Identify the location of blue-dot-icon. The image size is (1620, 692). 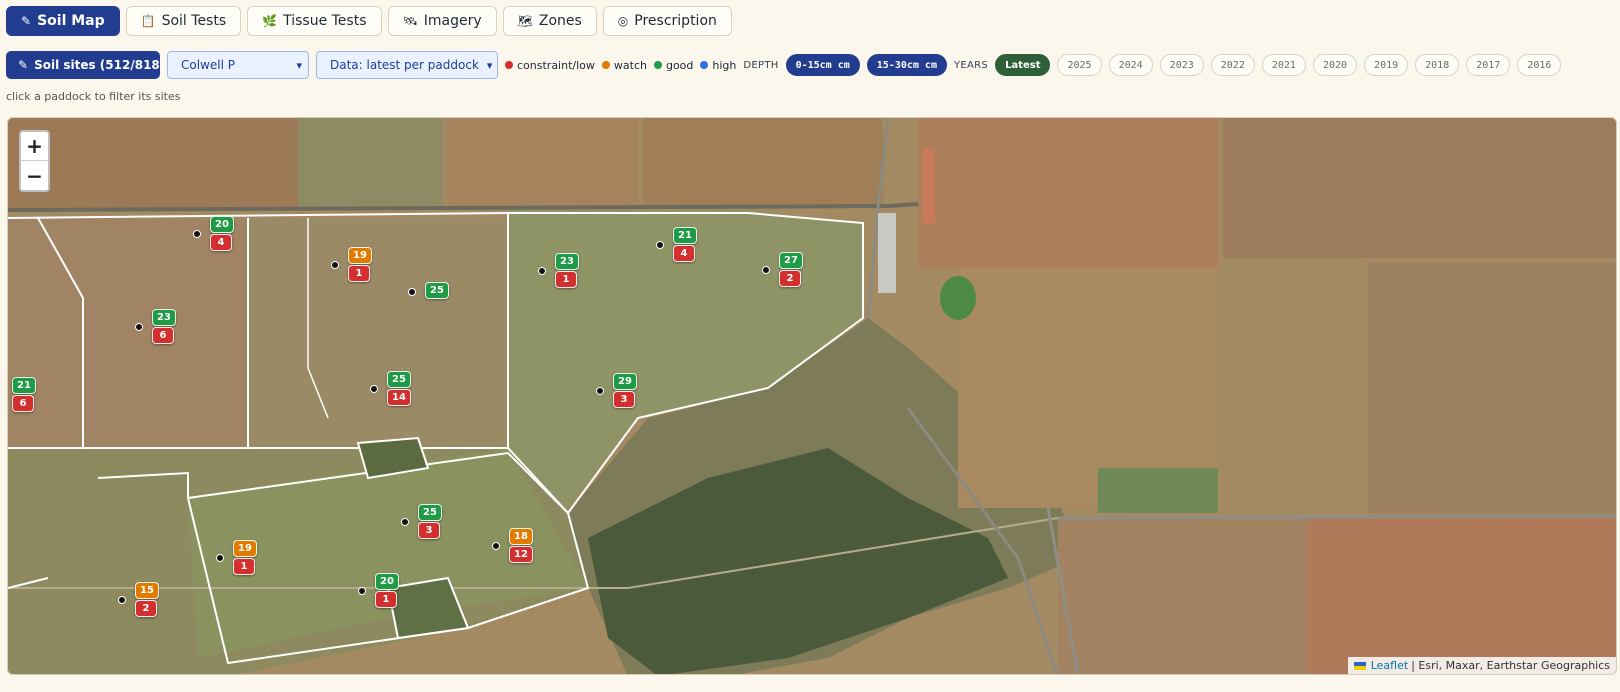
(704, 65).